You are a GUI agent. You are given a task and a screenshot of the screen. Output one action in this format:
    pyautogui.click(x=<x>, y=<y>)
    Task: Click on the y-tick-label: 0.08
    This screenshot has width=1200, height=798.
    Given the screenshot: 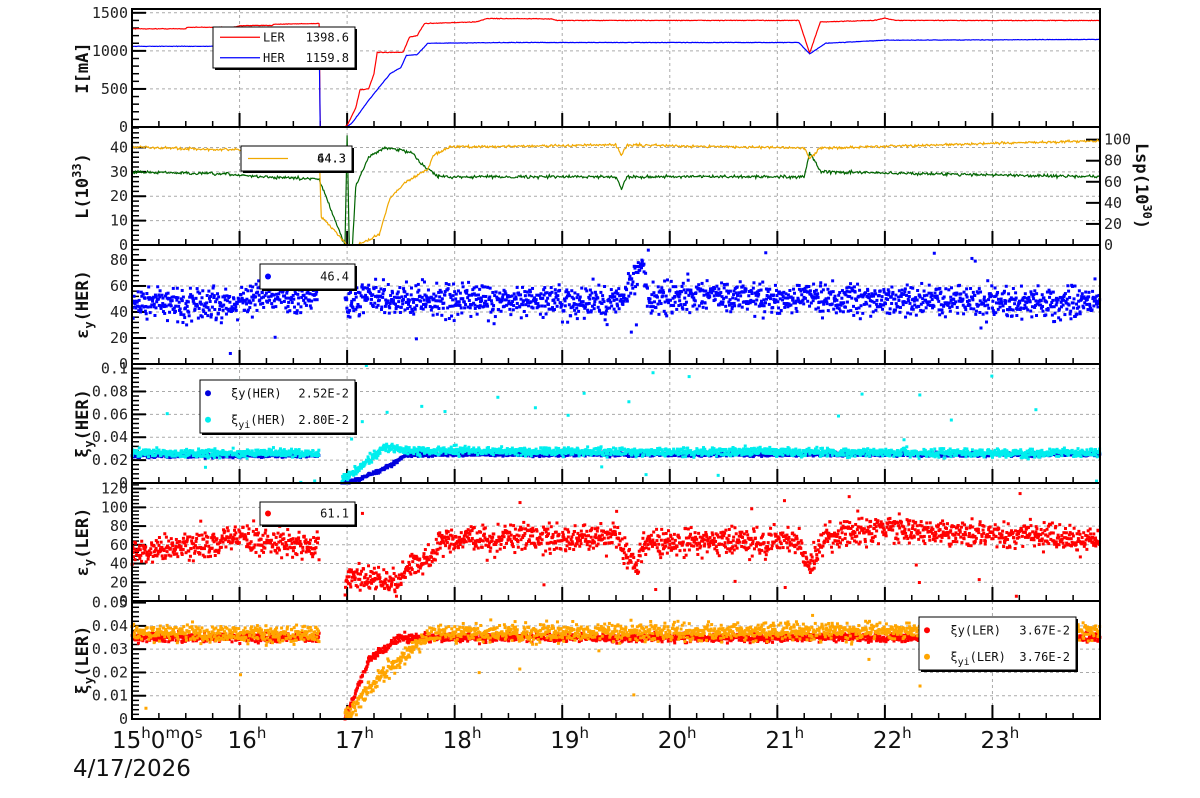 What is the action you would take?
    pyautogui.click(x=110, y=391)
    